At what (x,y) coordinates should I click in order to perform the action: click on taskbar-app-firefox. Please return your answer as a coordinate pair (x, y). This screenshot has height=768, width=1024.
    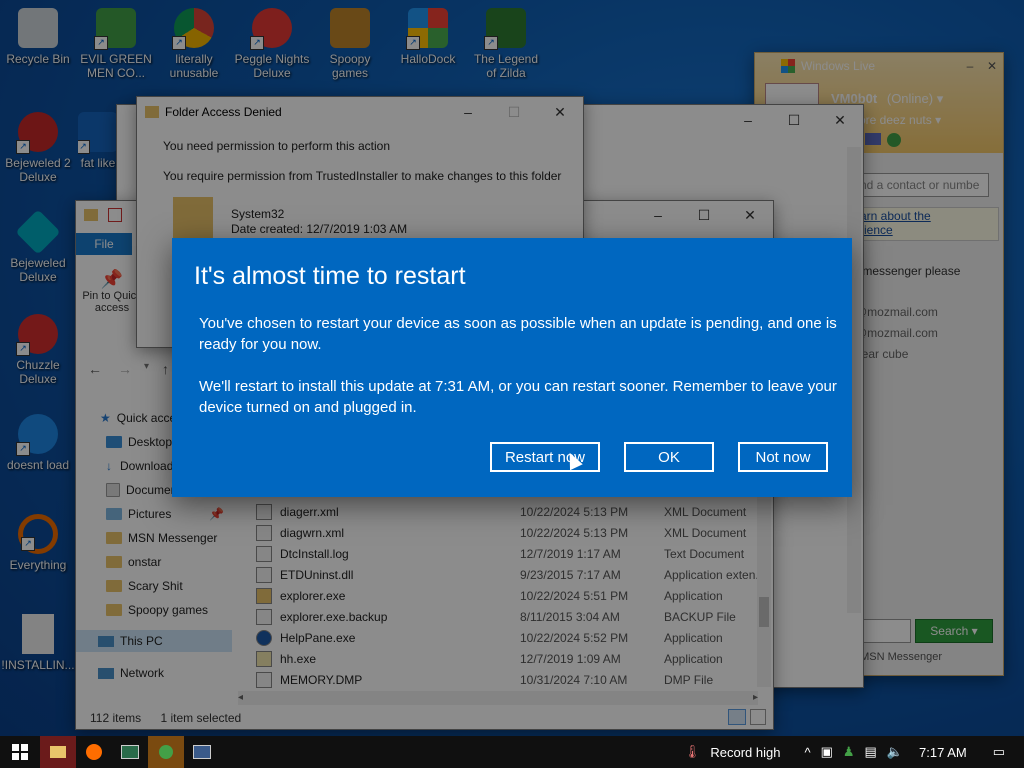
    Looking at the image, I should click on (94, 752).